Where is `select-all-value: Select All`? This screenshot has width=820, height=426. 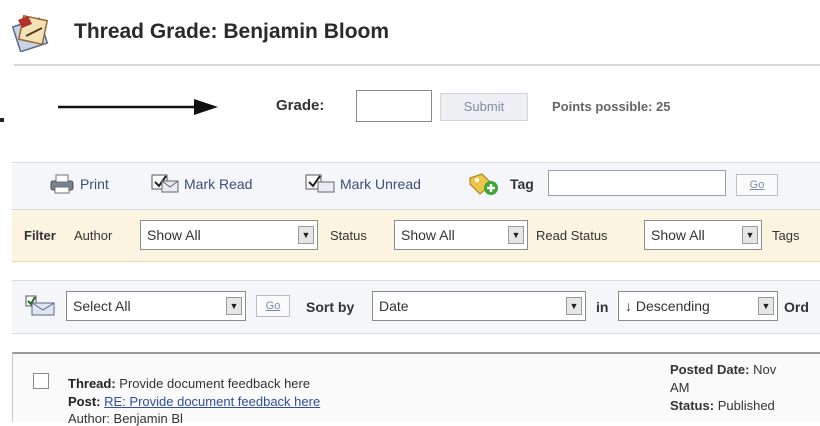 select-all-value: Select All is located at coordinates (102, 306).